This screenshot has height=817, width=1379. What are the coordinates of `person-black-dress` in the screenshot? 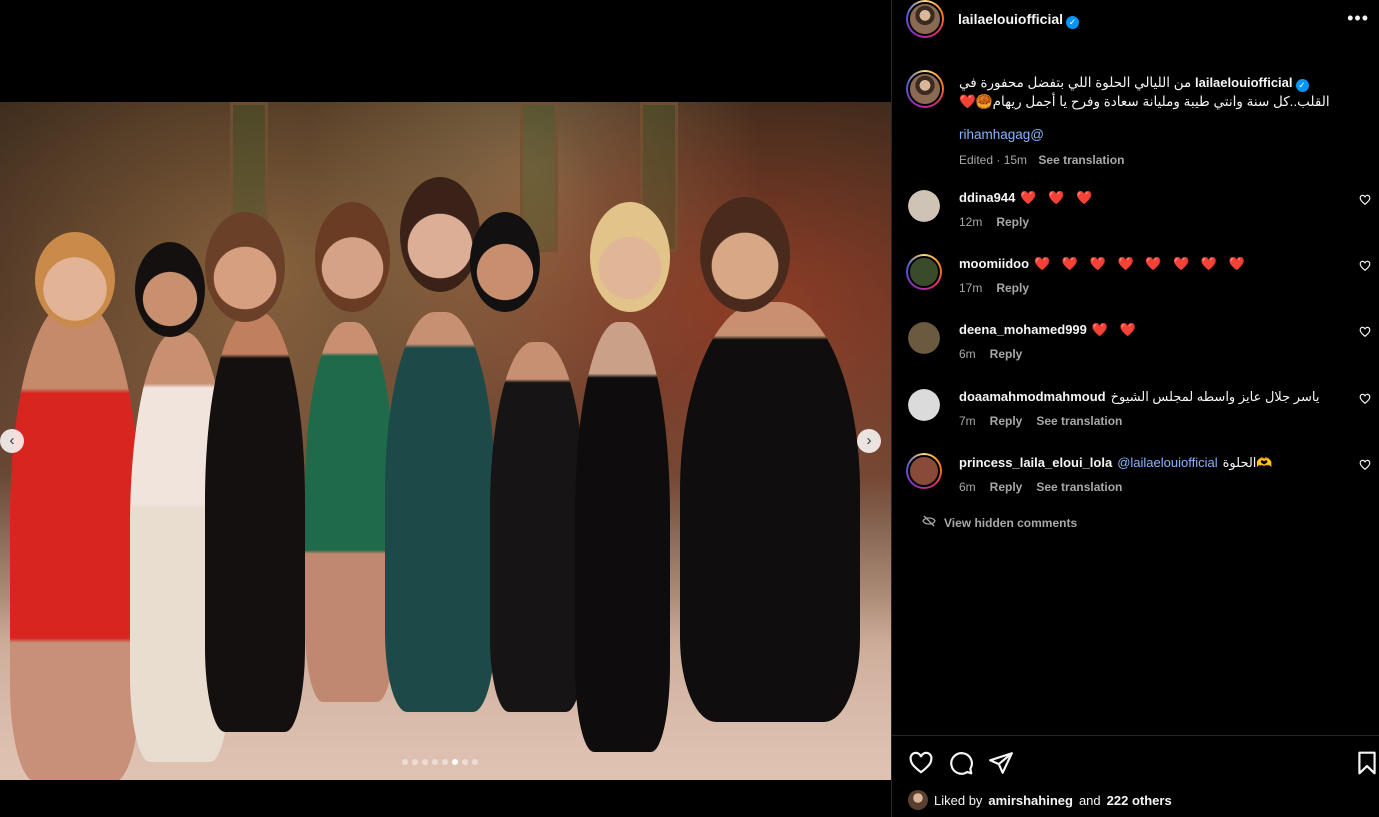 It's located at (255, 522).